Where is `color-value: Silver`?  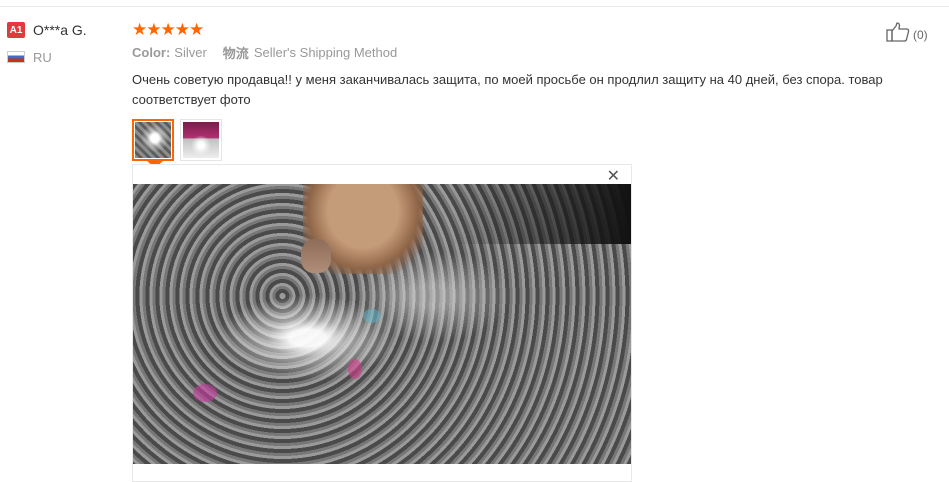
color-value: Silver is located at coordinates (190, 52).